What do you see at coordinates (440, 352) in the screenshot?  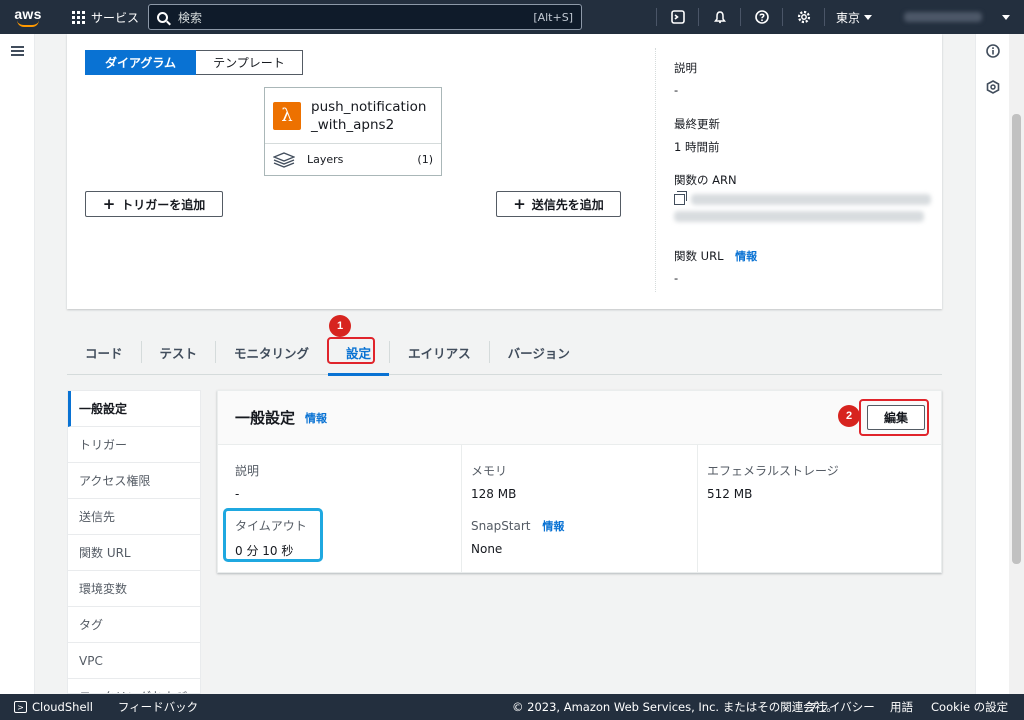 I see `tab-aliases: エイリアス` at bounding box center [440, 352].